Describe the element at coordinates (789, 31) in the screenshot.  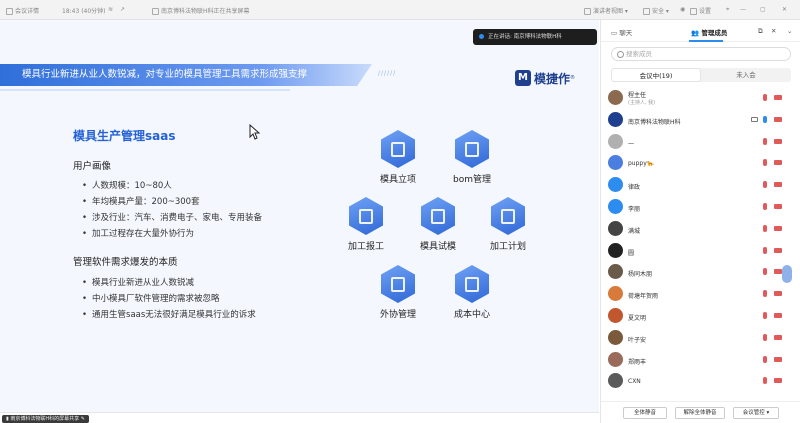
I see `chevron-down-icon: ⌄` at that location.